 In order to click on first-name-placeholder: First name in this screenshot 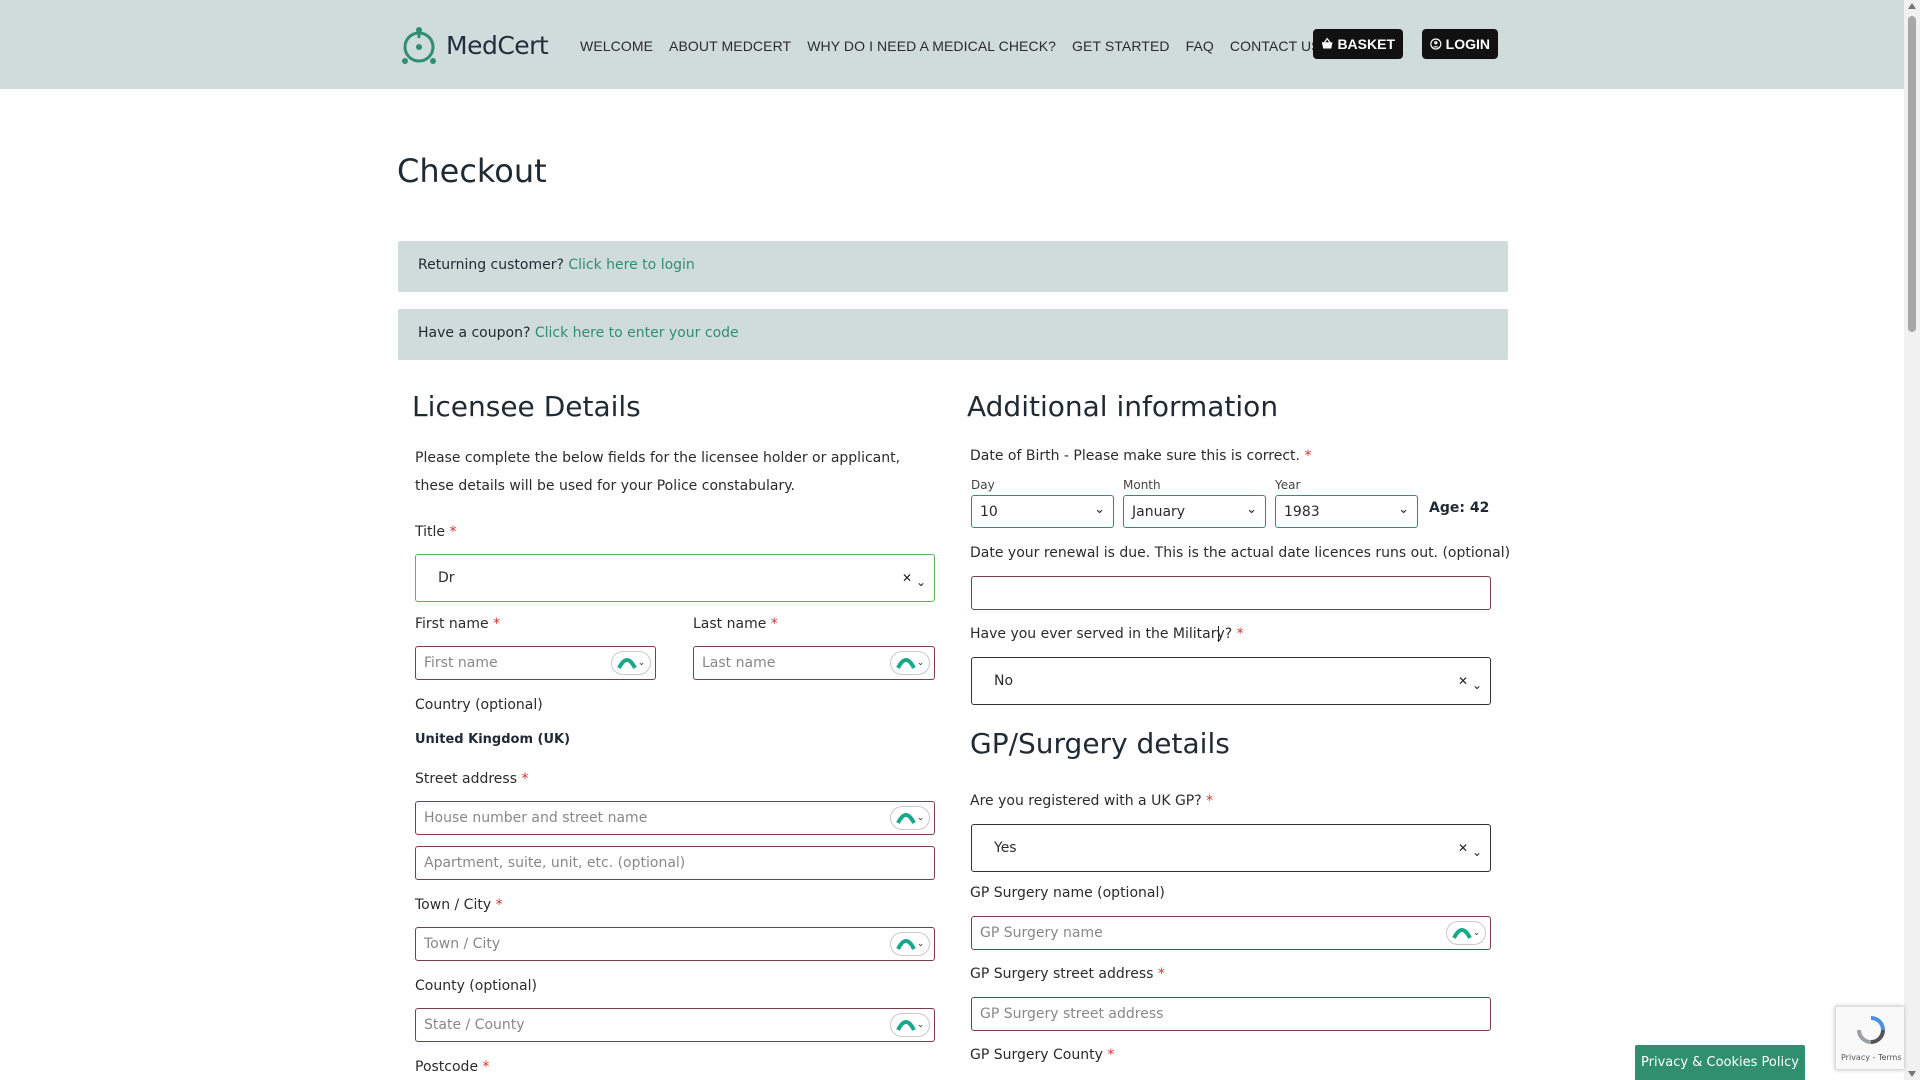, I will do `click(461, 663)`.